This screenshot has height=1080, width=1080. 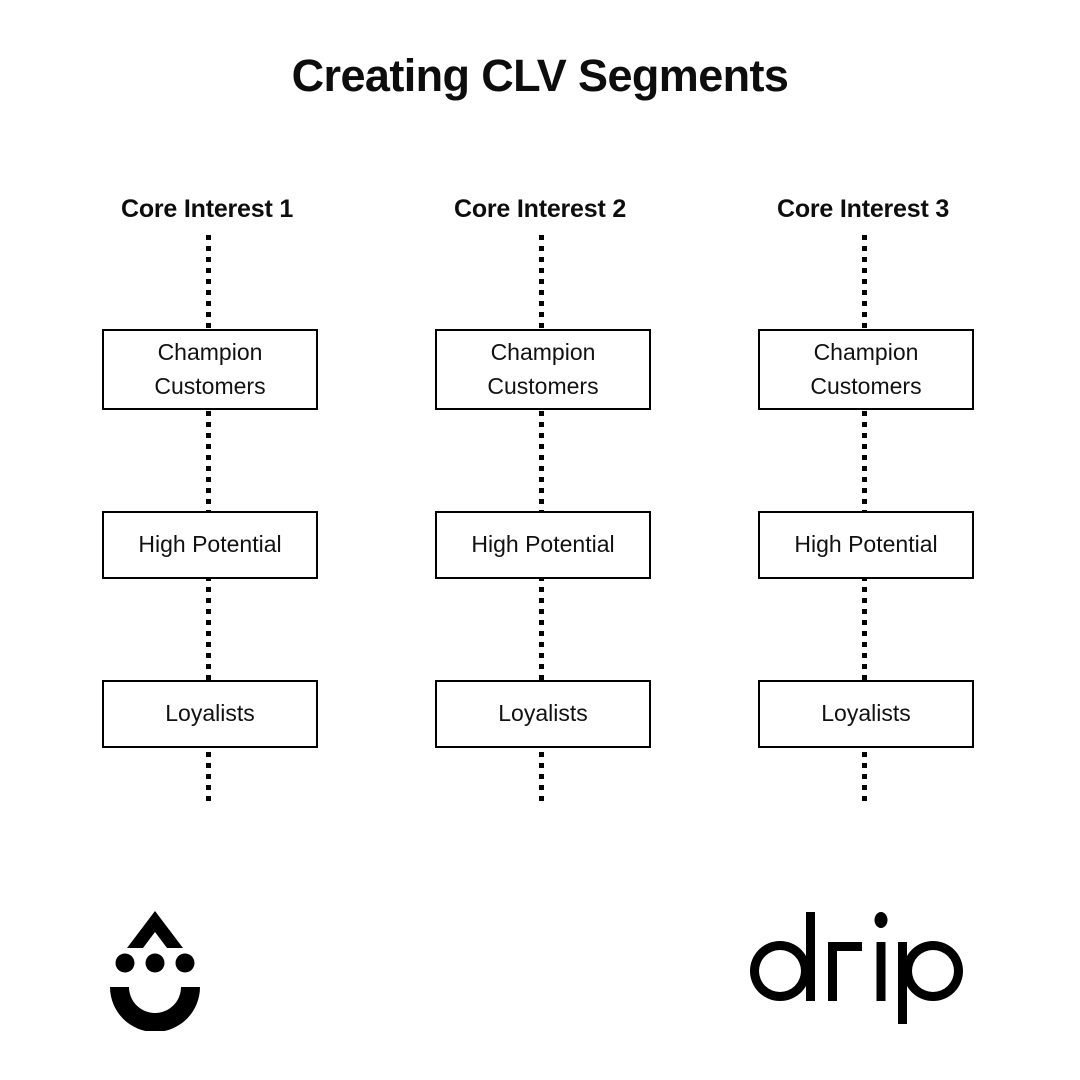 I want to click on drip-smiley-logo, so click(x=155, y=968).